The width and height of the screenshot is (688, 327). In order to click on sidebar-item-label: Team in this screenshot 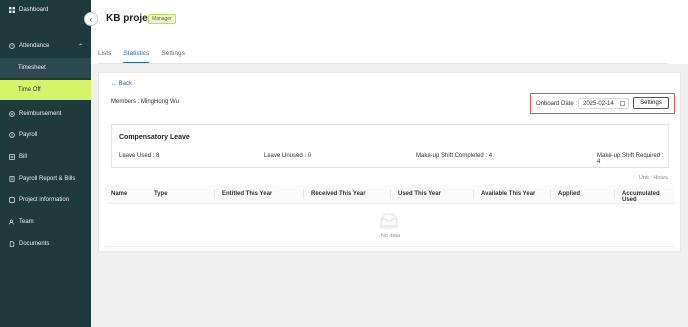, I will do `click(26, 222)`.